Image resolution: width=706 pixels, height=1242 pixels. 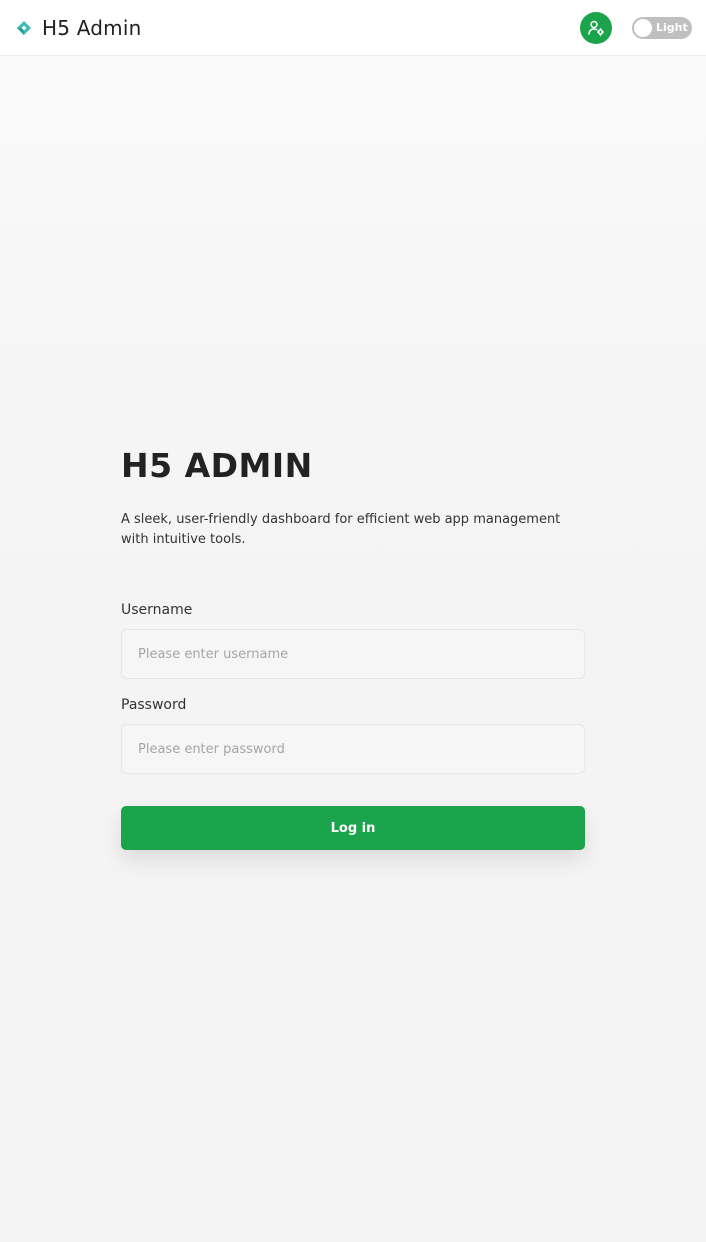 What do you see at coordinates (217, 465) in the screenshot?
I see `login-title: H5 ADMIN` at bounding box center [217, 465].